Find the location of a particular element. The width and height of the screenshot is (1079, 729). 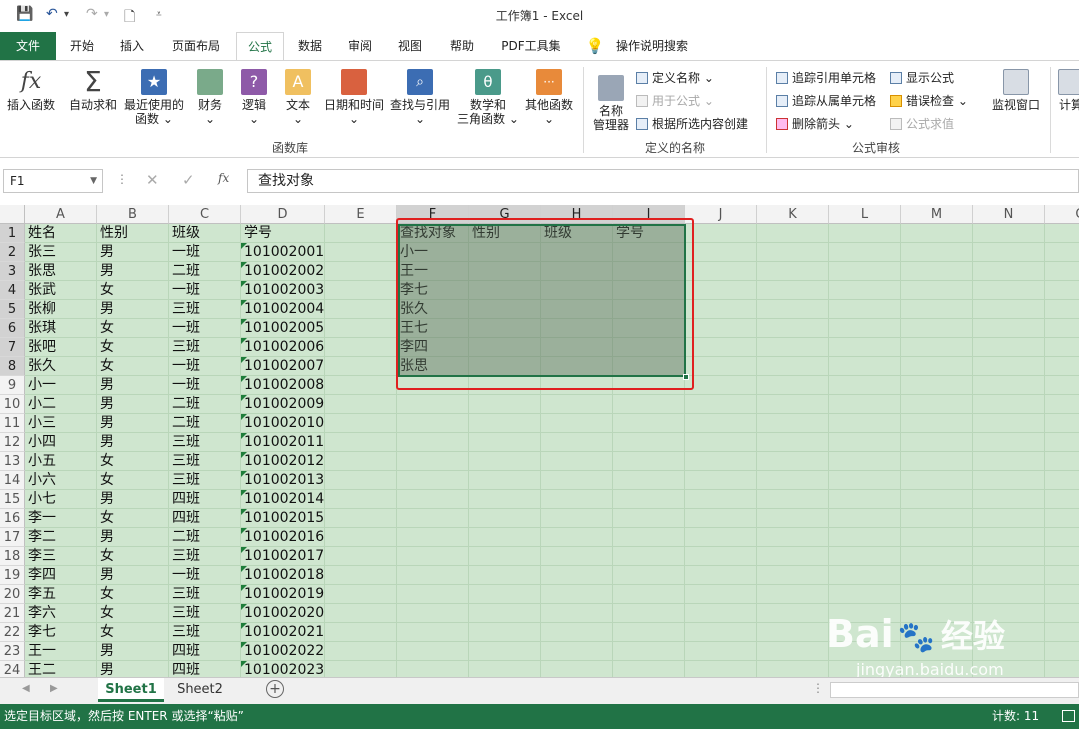

cell-c9: 一班 is located at coordinates (205, 385).